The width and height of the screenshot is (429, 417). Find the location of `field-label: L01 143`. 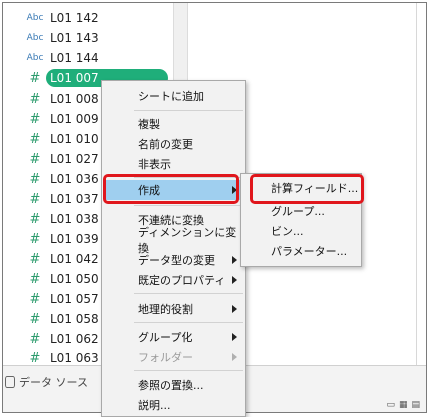

field-label: L01 143 is located at coordinates (74, 38).